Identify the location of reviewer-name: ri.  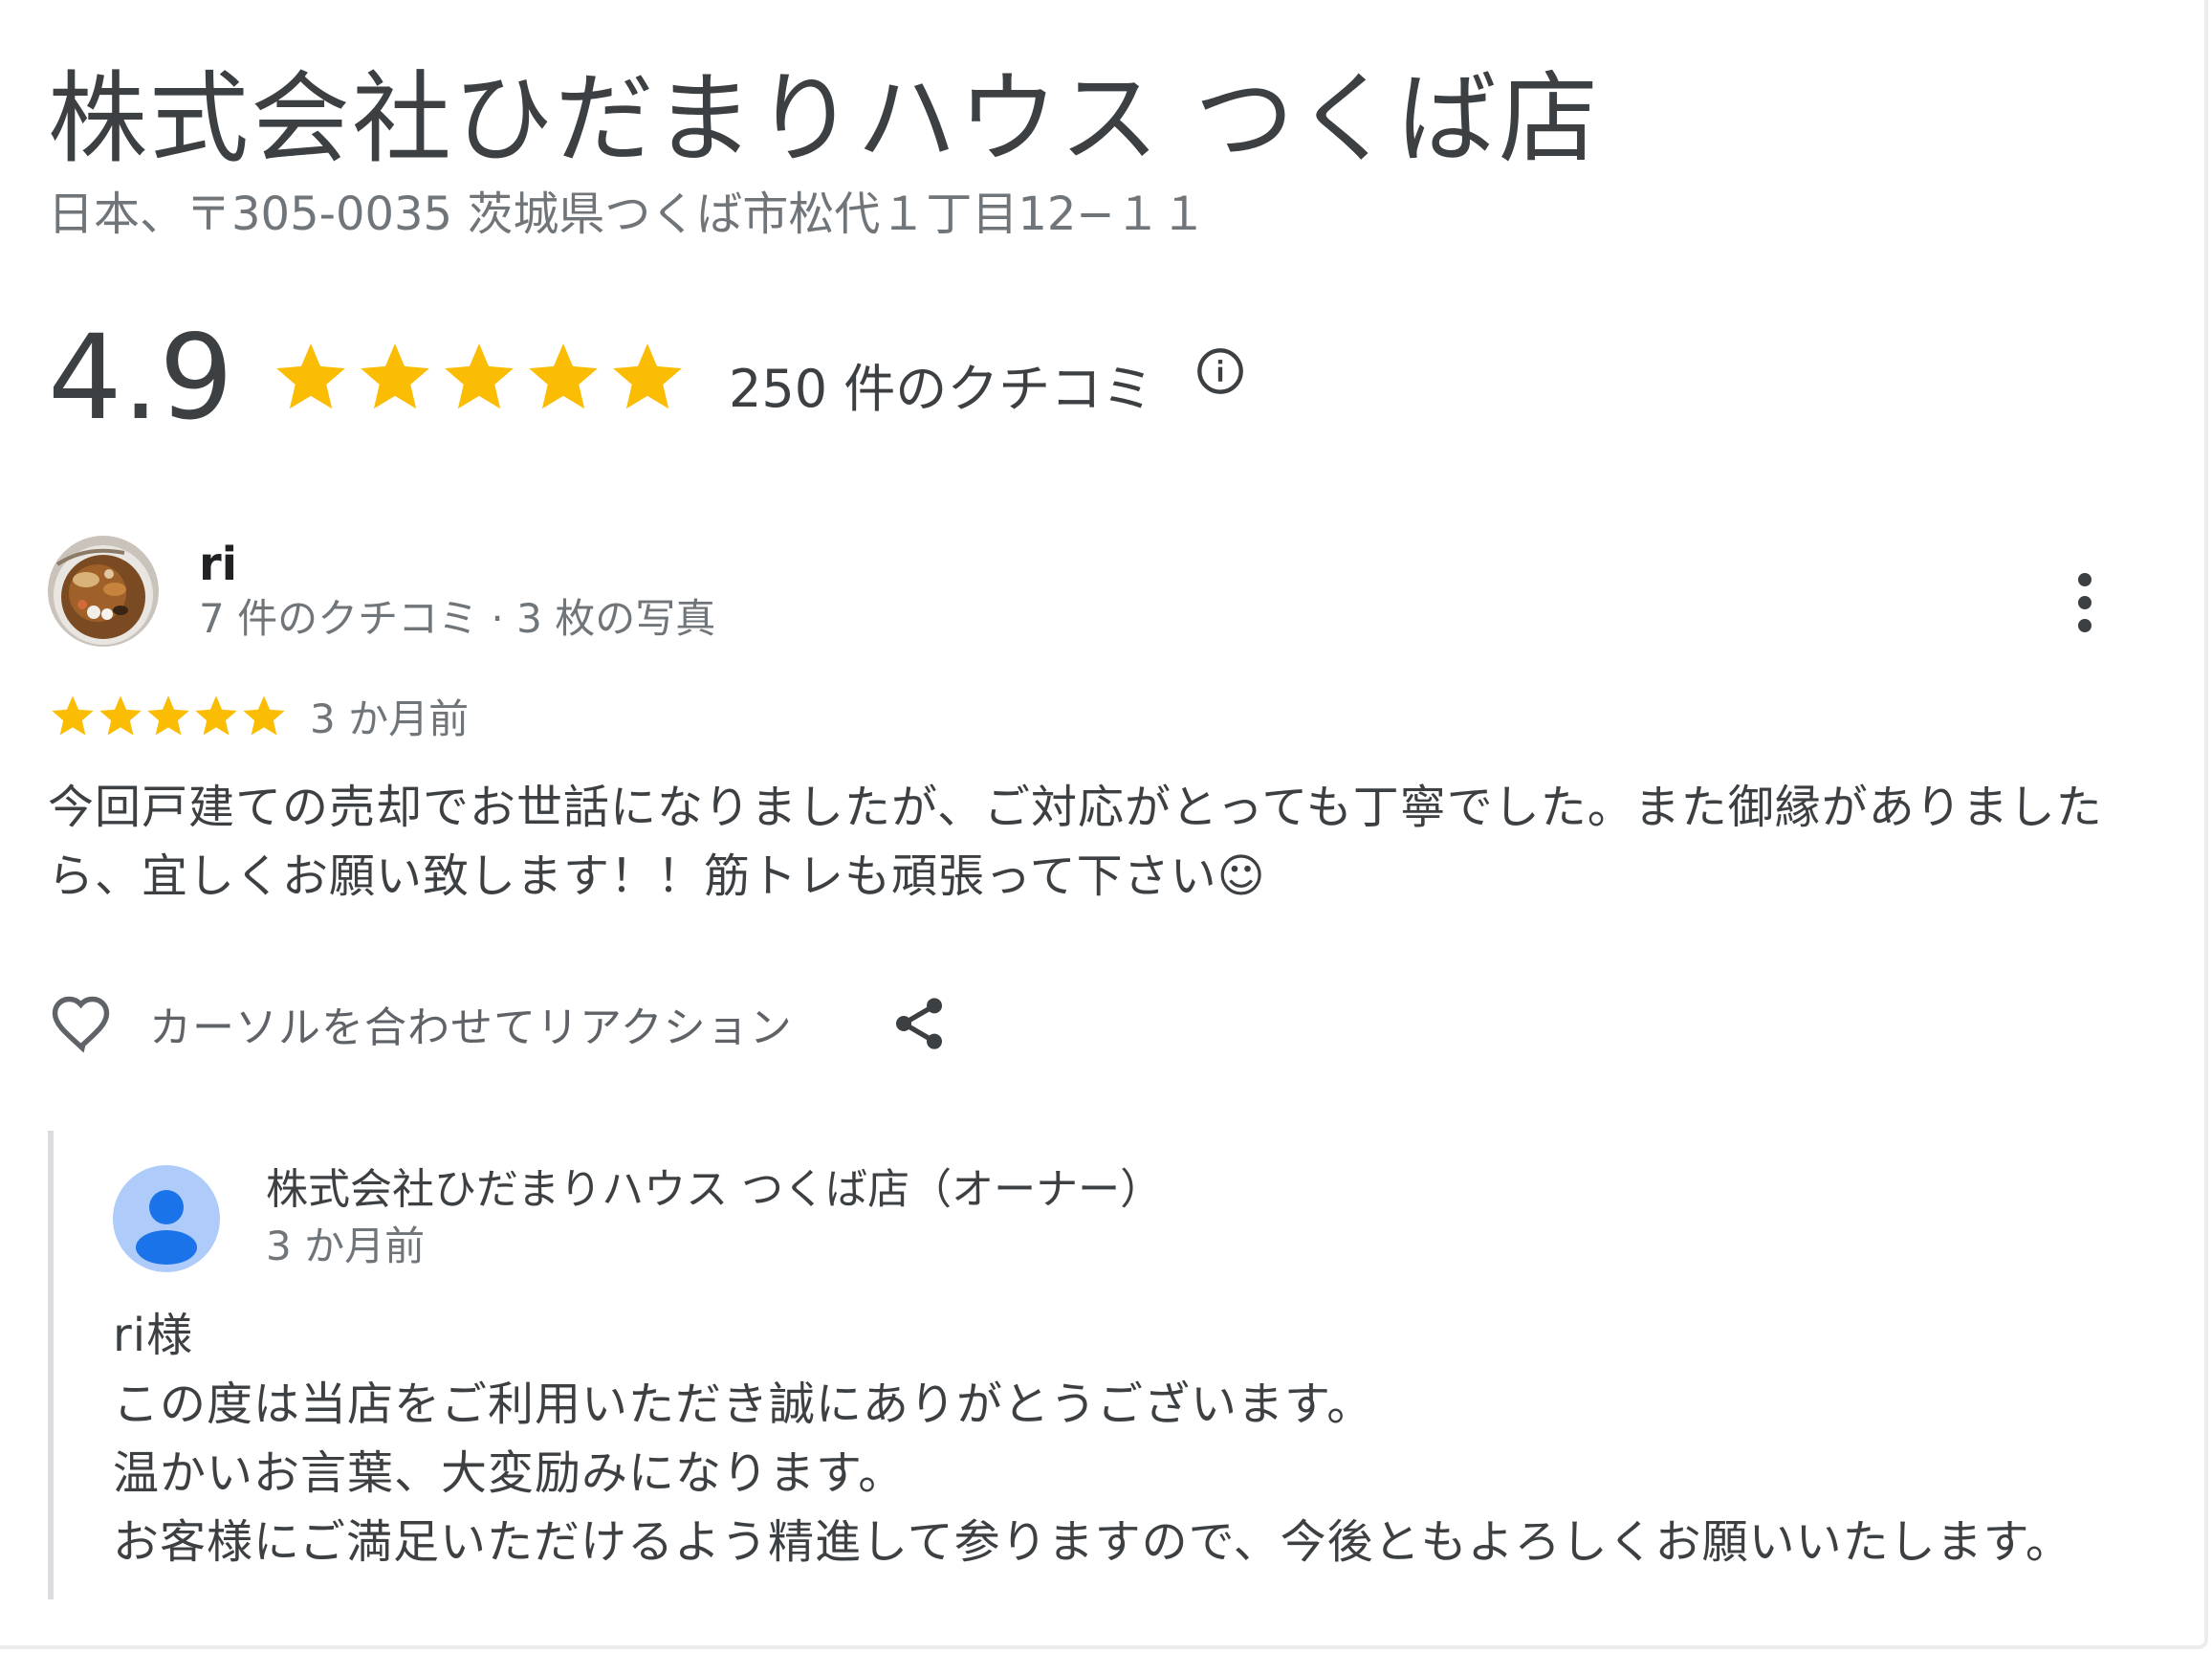
(218, 565).